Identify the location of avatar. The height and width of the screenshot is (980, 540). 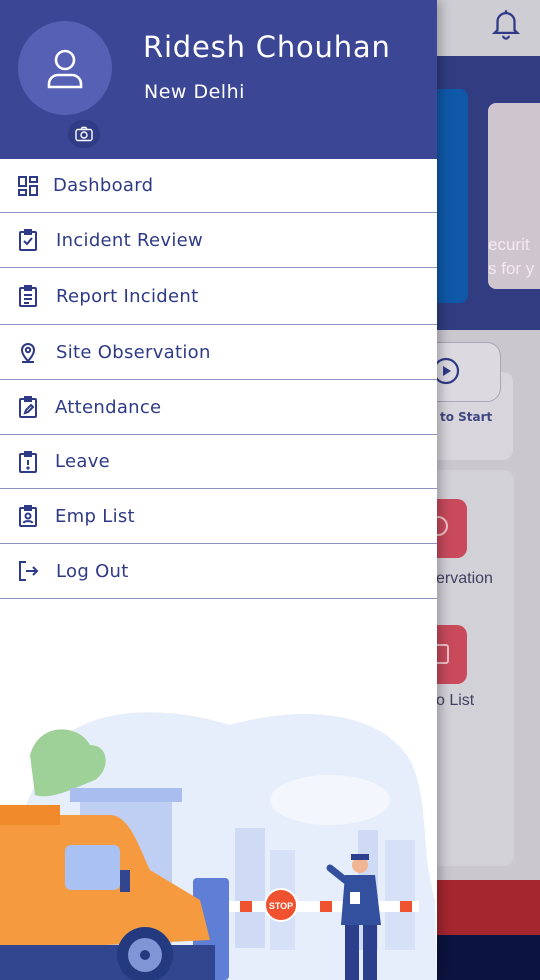
(65, 84).